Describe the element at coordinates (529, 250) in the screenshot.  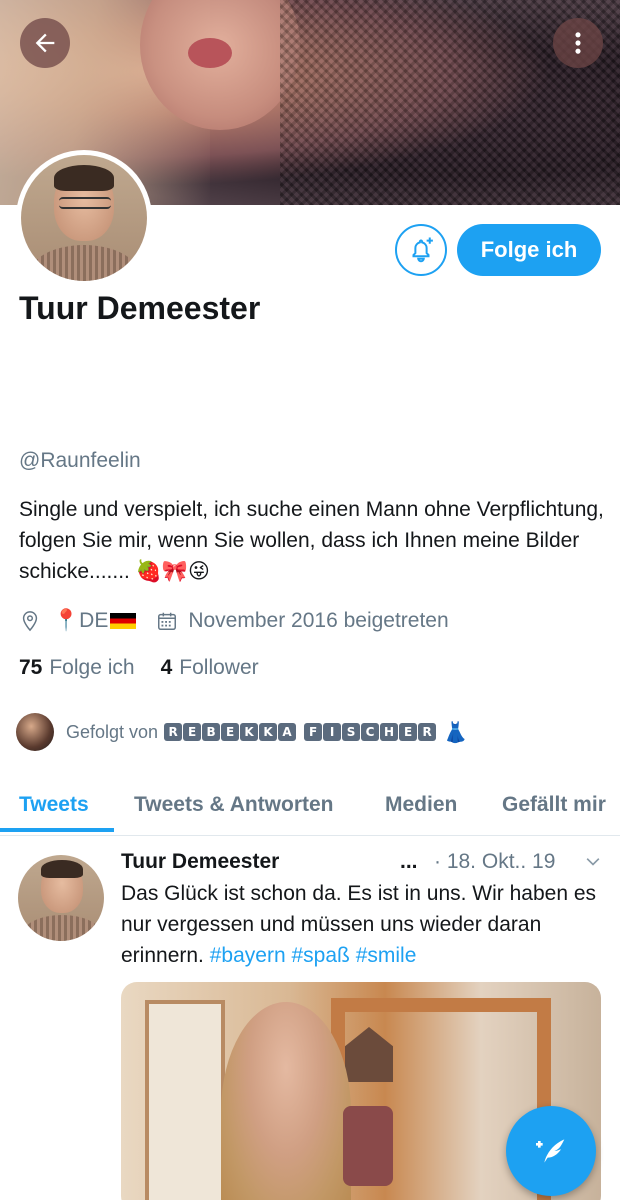
I see `follow-button: Folge ich` at that location.